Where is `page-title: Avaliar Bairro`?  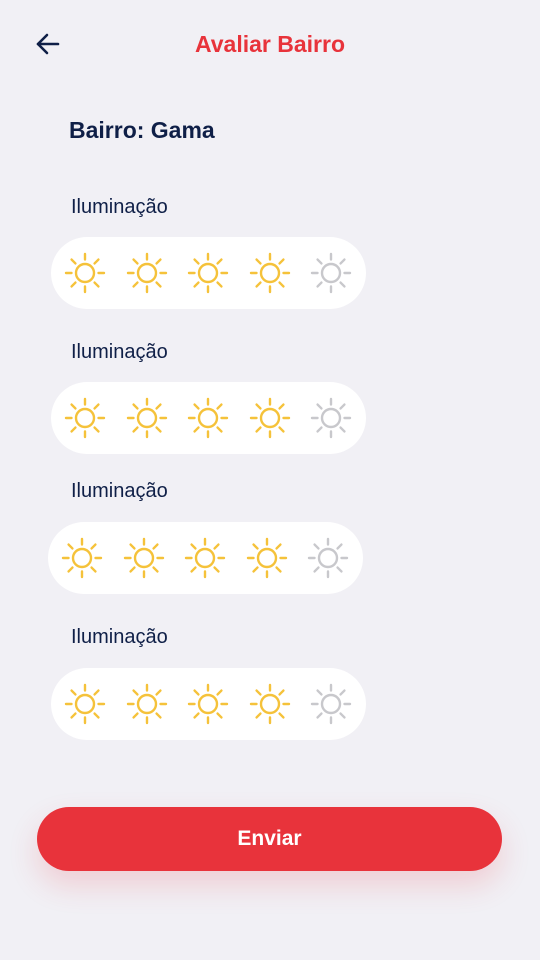
page-title: Avaliar Bairro is located at coordinates (270, 44).